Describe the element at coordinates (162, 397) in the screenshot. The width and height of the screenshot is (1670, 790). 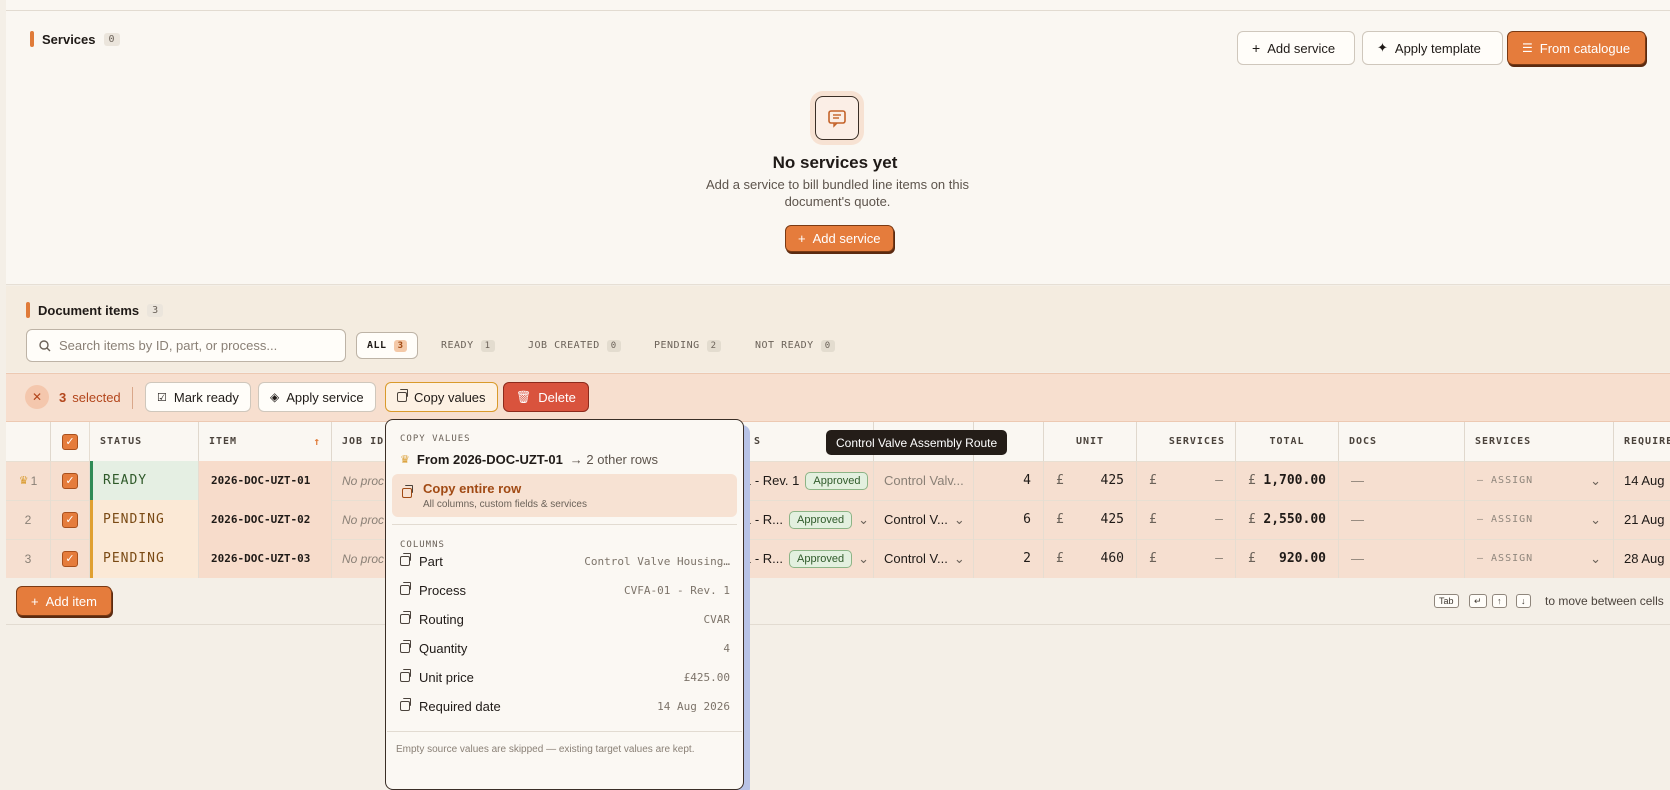
I see `check-square-icon: ☑` at that location.